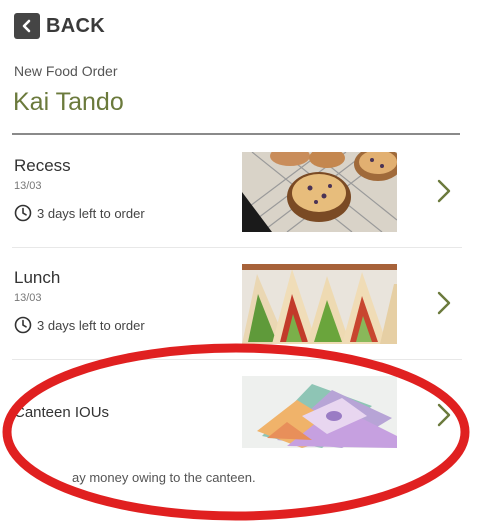 This screenshot has height=526, width=490. I want to click on banknotes-photo, so click(319, 412).